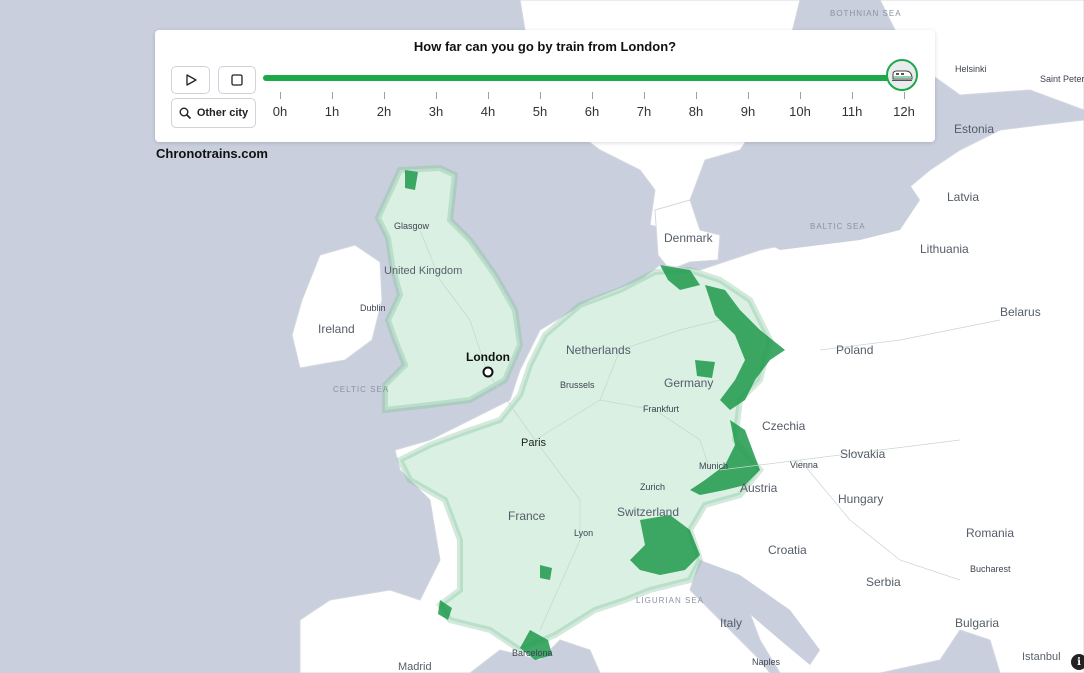 This screenshot has height=673, width=1084. Describe the element at coordinates (688, 383) in the screenshot. I see `label-germany: Germany` at that location.